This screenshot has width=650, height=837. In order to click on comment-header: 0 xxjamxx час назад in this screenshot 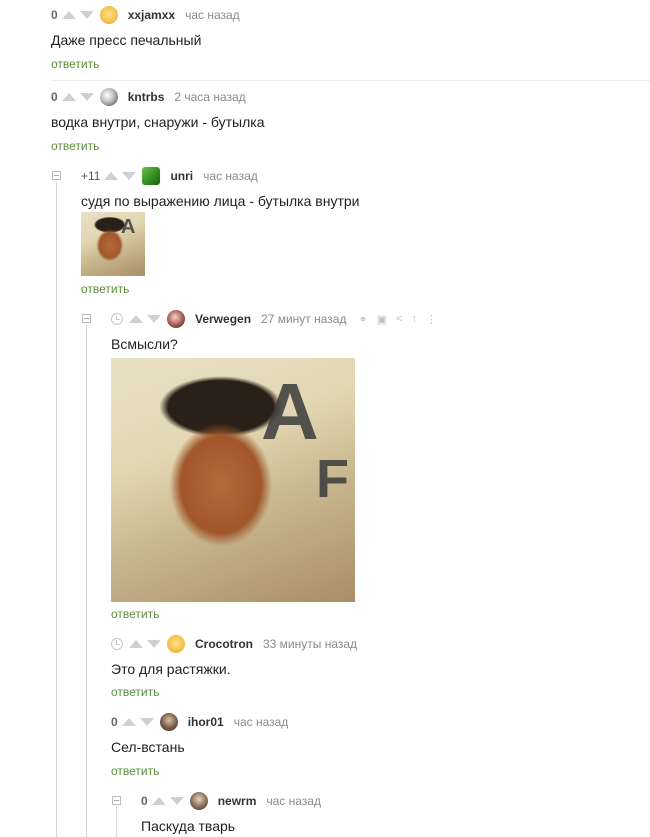, I will do `click(145, 15)`.